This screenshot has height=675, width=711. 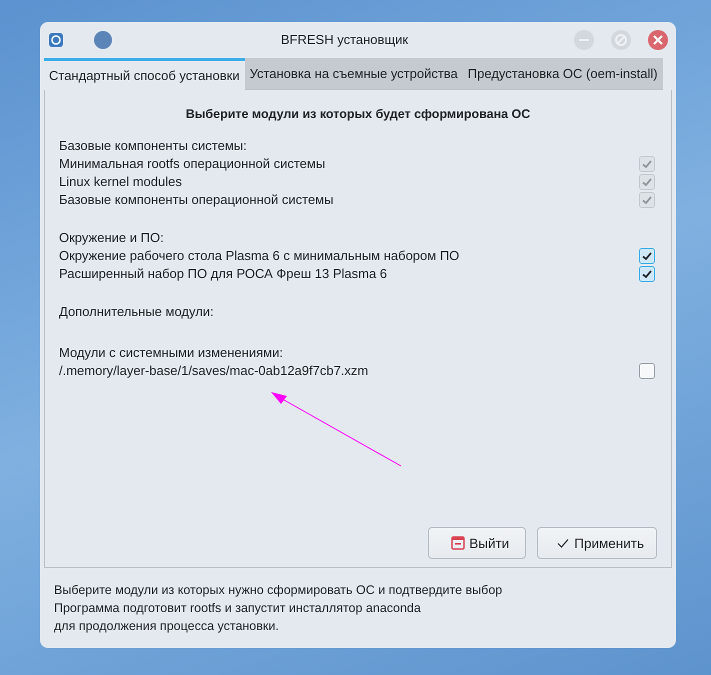 What do you see at coordinates (358, 114) in the screenshot?
I see `section-heading: Выберите модули из которых будет сформирована ОС` at bounding box center [358, 114].